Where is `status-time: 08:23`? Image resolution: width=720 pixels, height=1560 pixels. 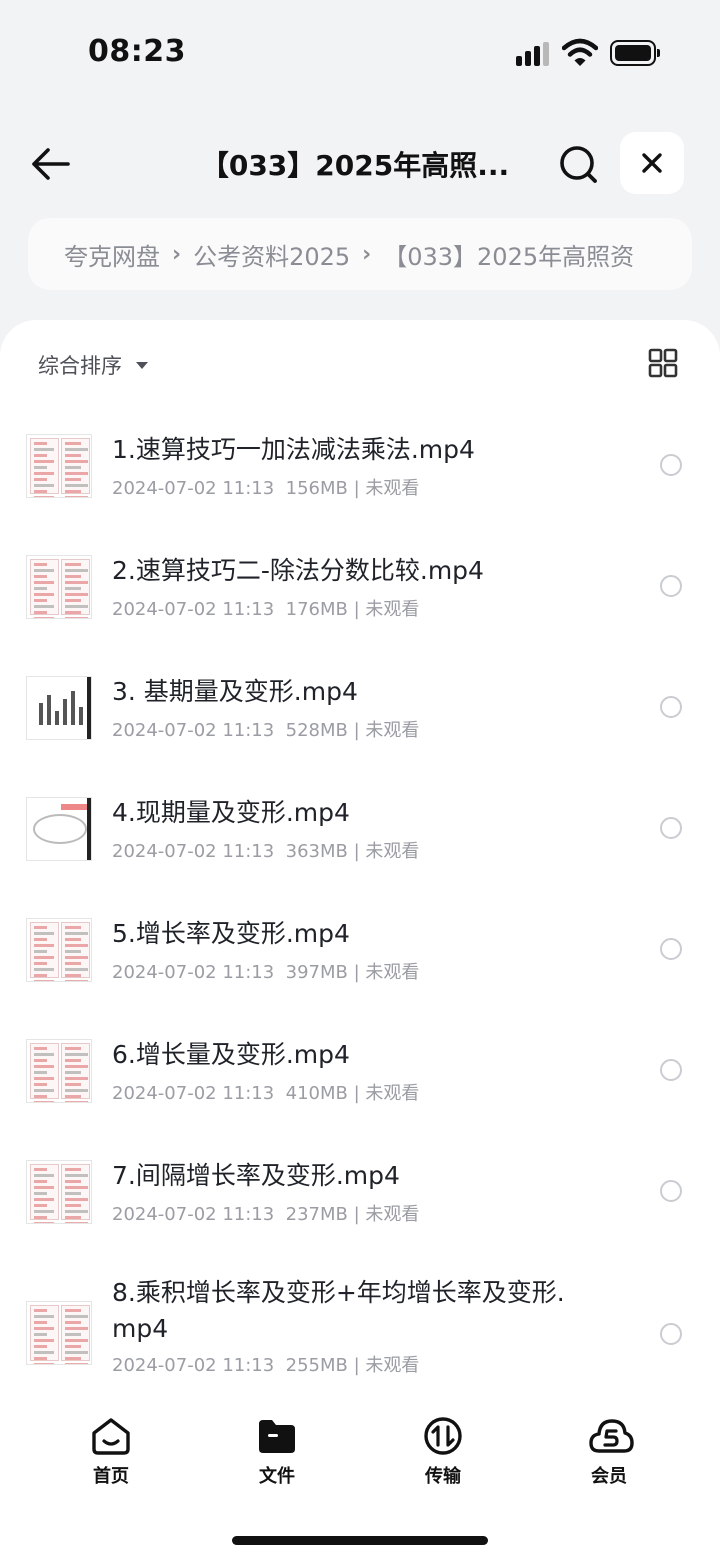
status-time: 08:23 is located at coordinates (137, 51).